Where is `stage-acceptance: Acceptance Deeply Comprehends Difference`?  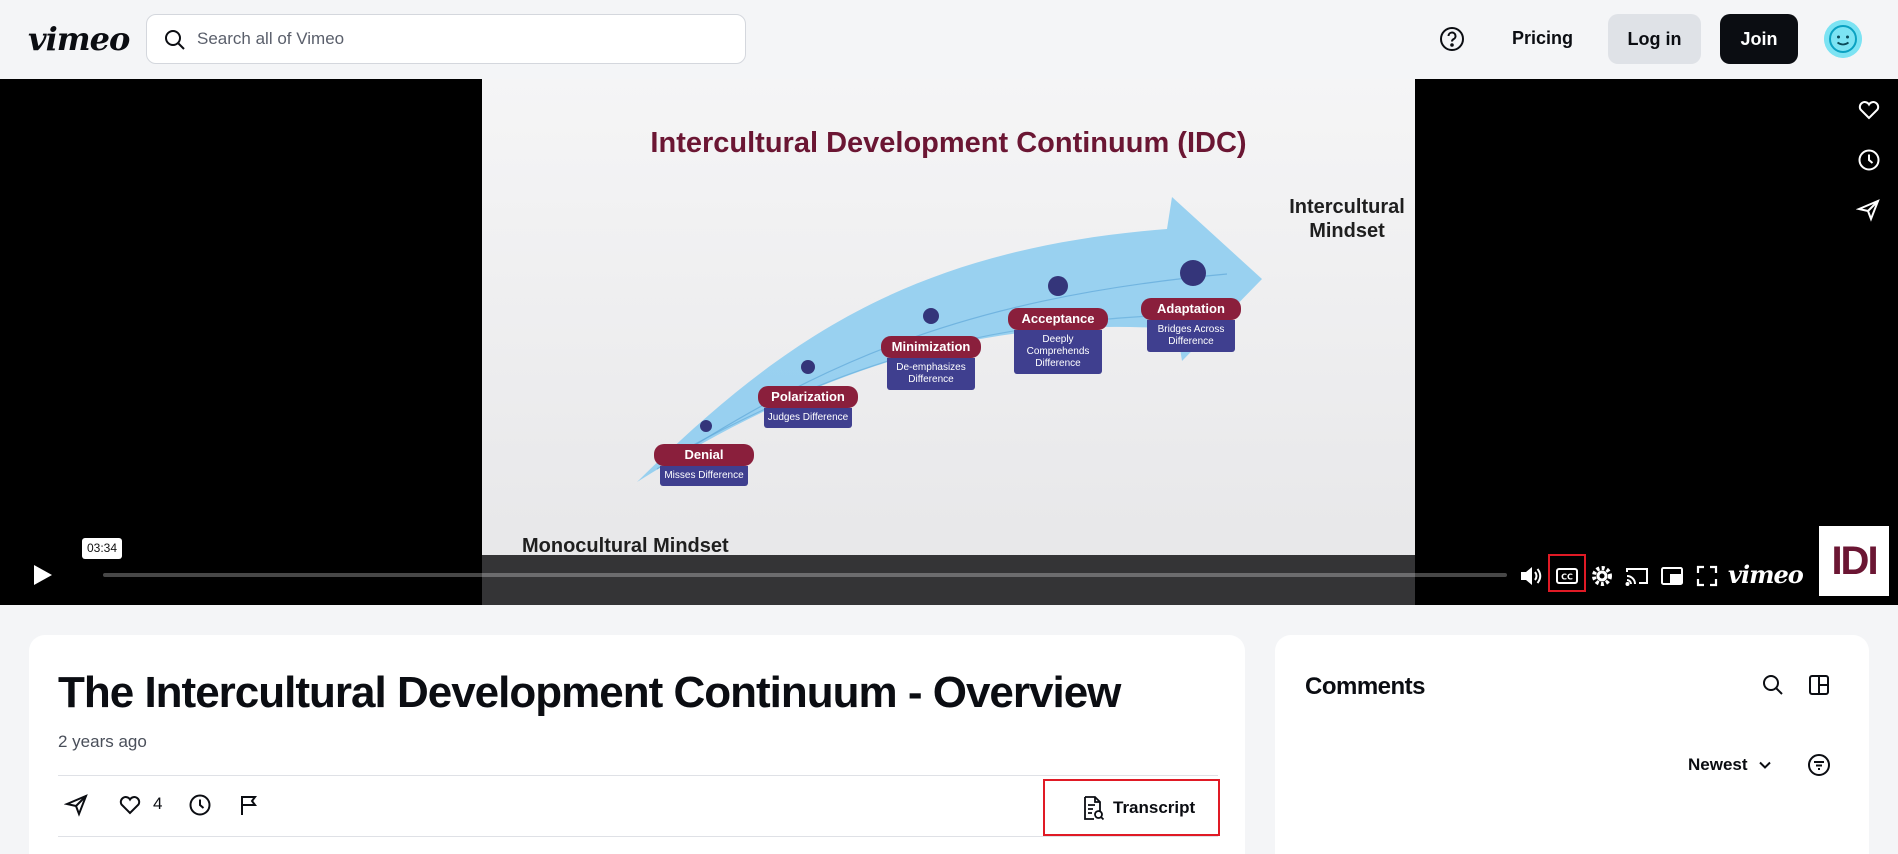 stage-acceptance: Acceptance Deeply Comprehends Difference is located at coordinates (1058, 341).